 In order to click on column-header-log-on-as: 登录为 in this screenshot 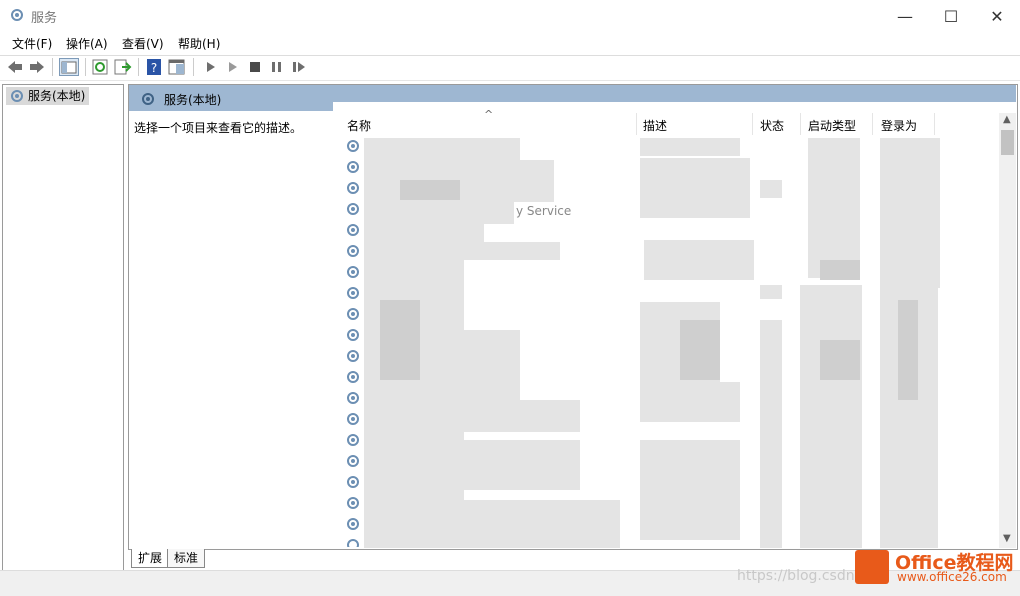, I will do `click(899, 125)`.